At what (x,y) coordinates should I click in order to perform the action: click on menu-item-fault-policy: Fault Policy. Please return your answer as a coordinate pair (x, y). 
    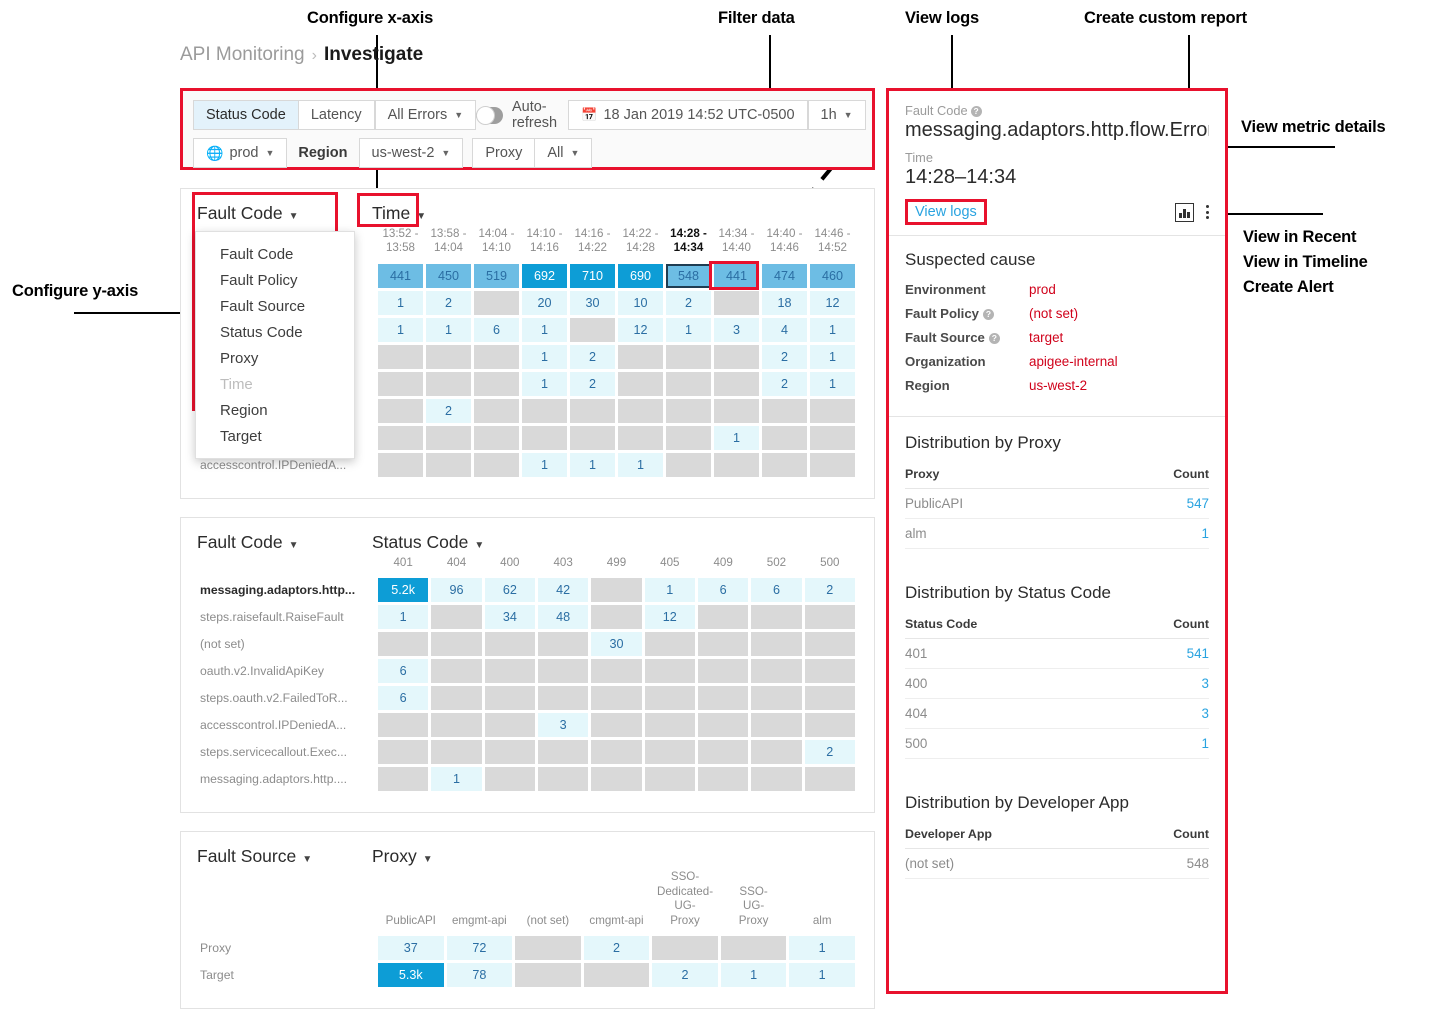
    Looking at the image, I should click on (275, 280).